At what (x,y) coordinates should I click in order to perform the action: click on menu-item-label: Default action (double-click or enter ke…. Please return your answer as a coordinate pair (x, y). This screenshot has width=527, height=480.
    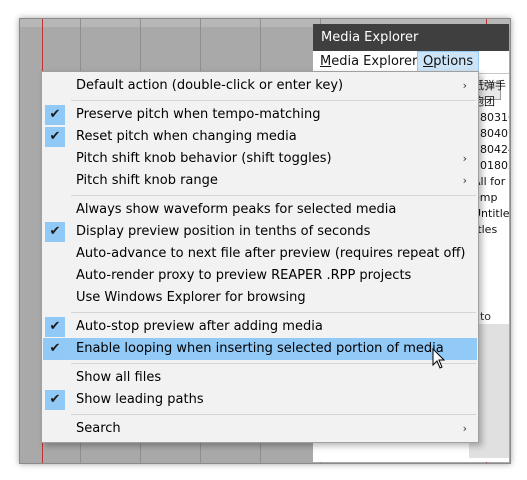
    Looking at the image, I should click on (210, 85).